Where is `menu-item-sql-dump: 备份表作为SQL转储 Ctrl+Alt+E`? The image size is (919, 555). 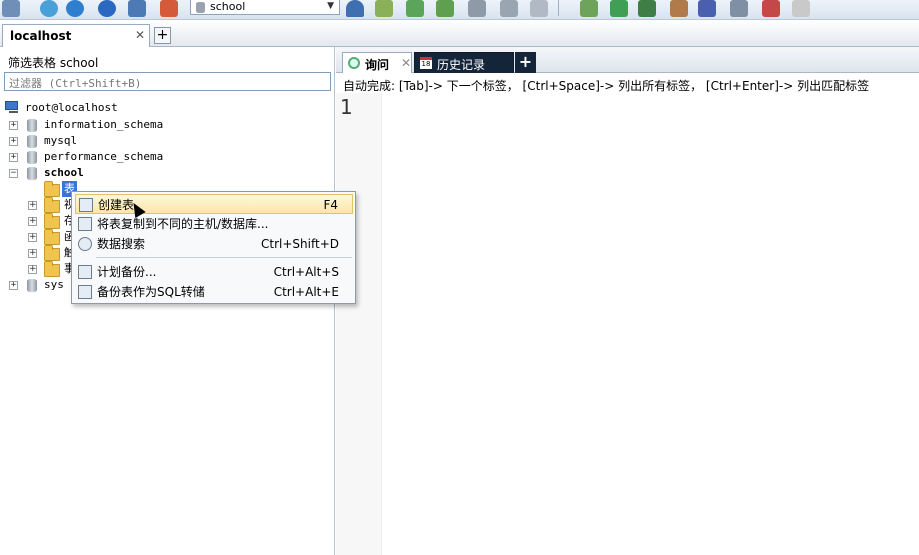
menu-item-sql-dump: 备份表作为SQL转储 Ctrl+Alt+E is located at coordinates (214, 292).